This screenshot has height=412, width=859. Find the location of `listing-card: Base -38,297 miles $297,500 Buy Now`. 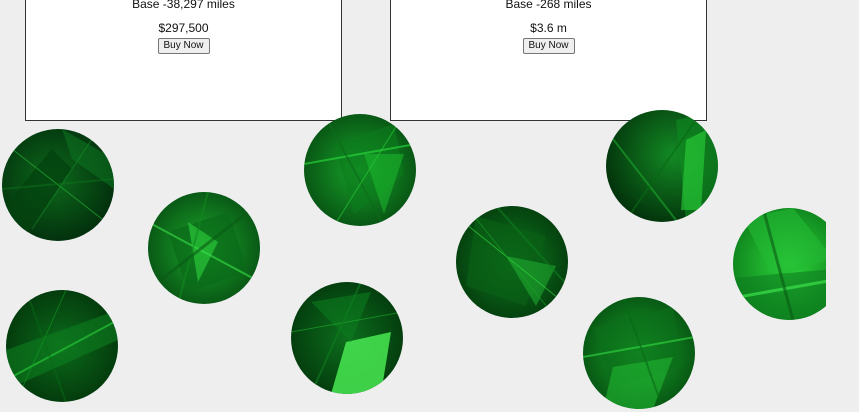

listing-card: Base -38,297 miles $297,500 Buy Now is located at coordinates (183, 60).